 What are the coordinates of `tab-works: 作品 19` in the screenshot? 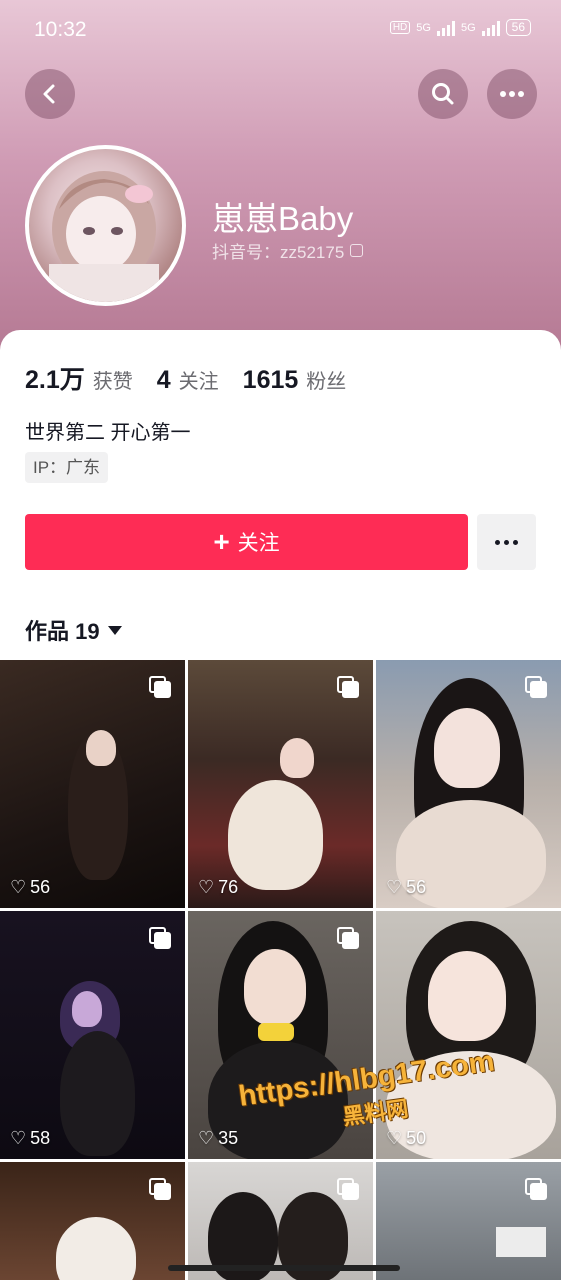 It's located at (73, 630).